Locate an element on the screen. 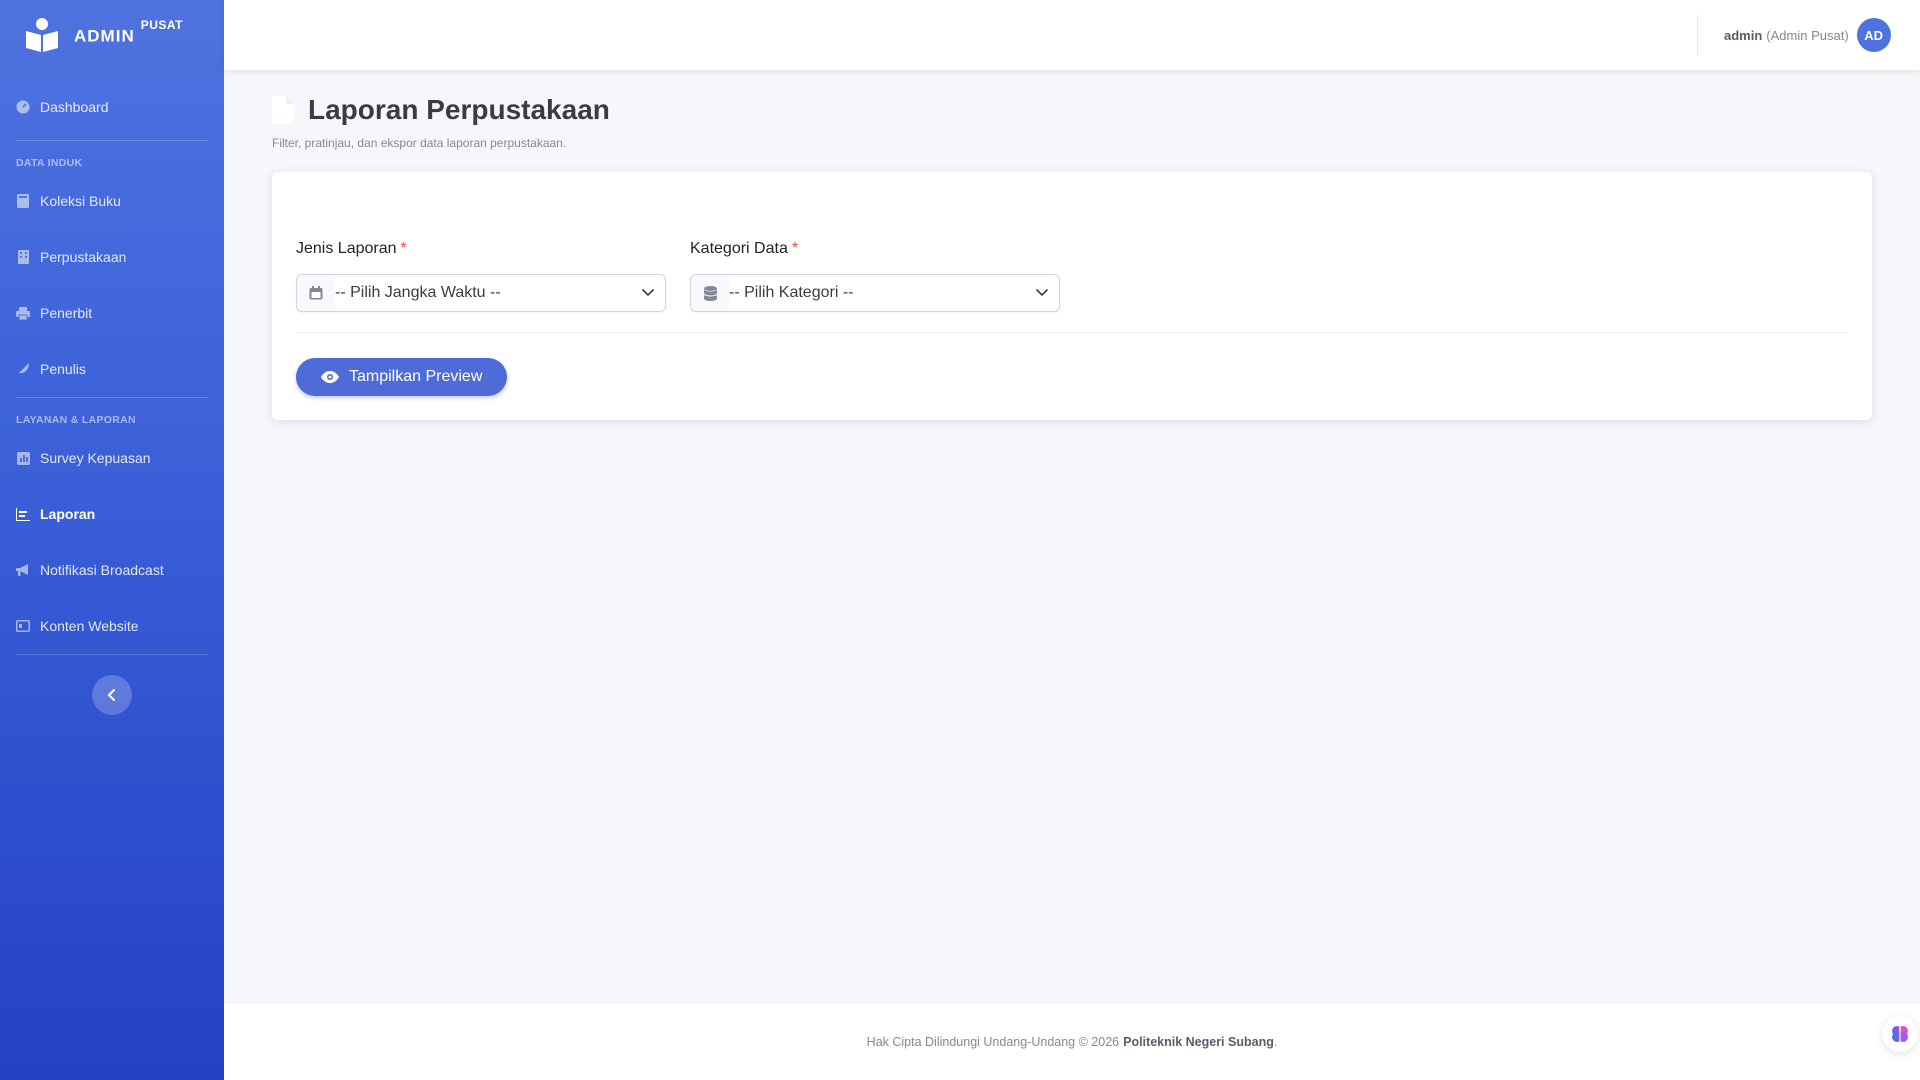  kategori-data-select: -- Pilih Kategori -- is located at coordinates (875, 293).